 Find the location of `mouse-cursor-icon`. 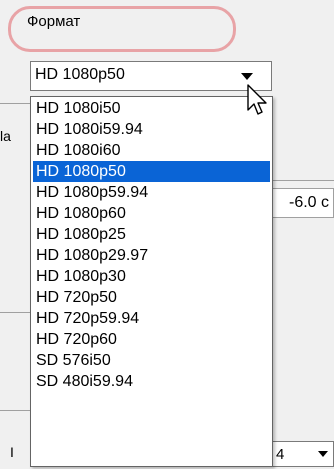

mouse-cursor-icon is located at coordinates (257, 99).